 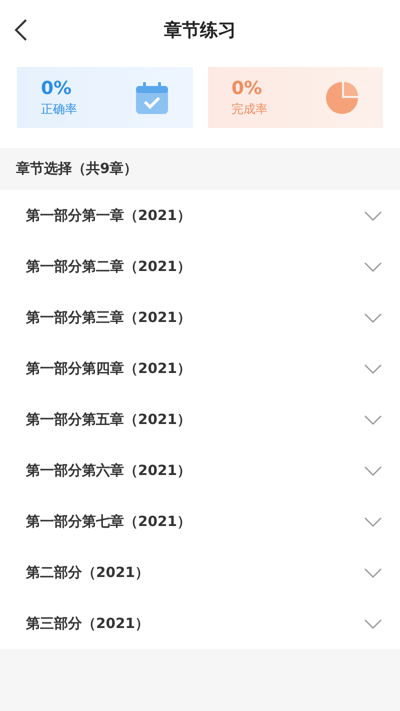 What do you see at coordinates (200, 623) in the screenshot?
I see `chapter-item: 第三部分（2021）` at bounding box center [200, 623].